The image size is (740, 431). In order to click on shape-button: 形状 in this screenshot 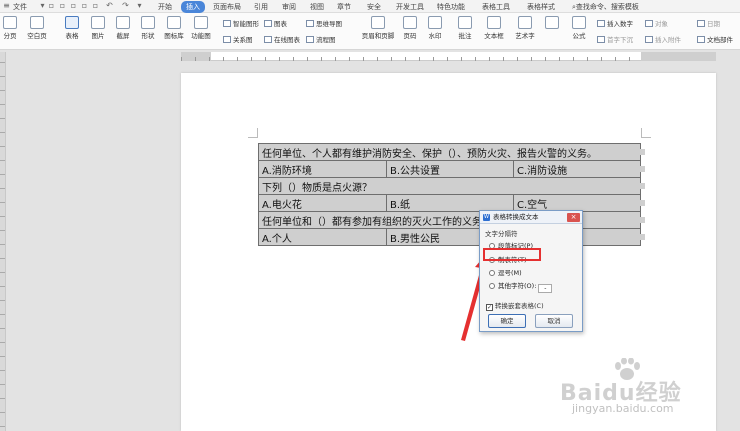, I will do `click(148, 26)`.